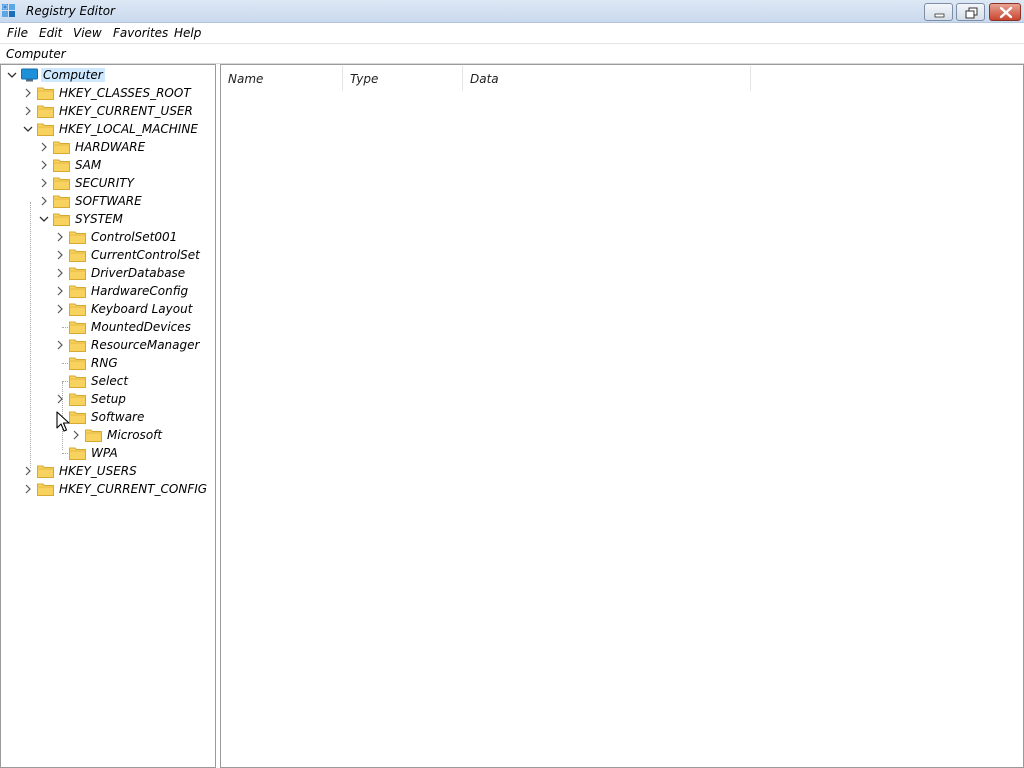  I want to click on tree-node-software-system: Software, so click(108, 417).